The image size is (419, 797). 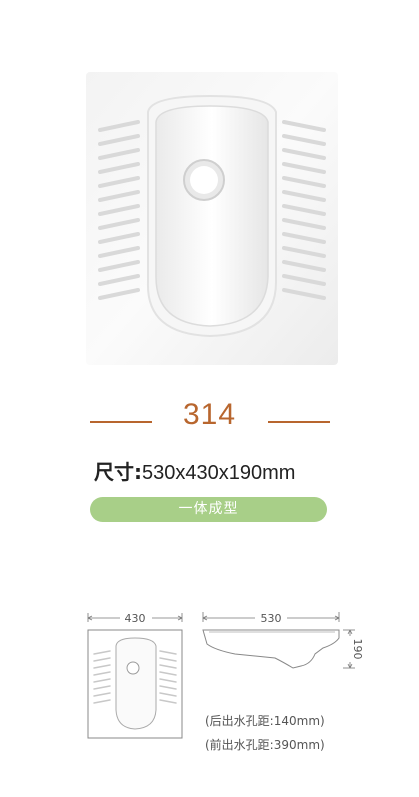 What do you see at coordinates (357, 649) in the screenshot?
I see `height-label: 190` at bounding box center [357, 649].